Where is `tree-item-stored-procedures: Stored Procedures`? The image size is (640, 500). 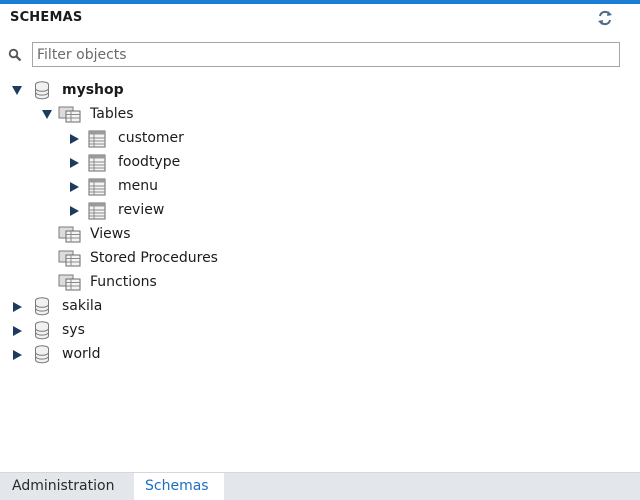 tree-item-stored-procedures: Stored Procedures is located at coordinates (320, 259).